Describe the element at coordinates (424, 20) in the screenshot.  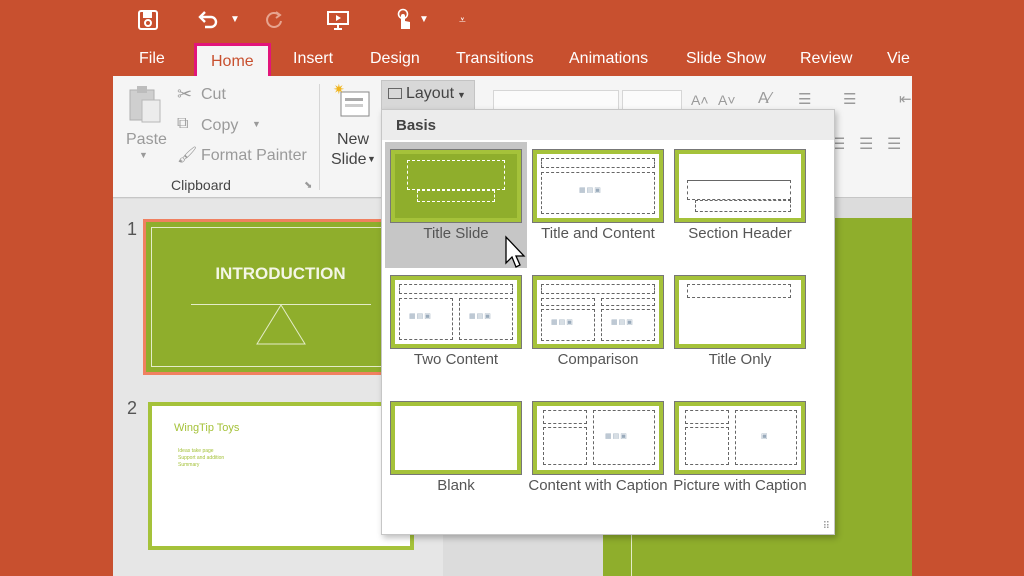
I see `touch-dropdown-icon: ▼` at that location.